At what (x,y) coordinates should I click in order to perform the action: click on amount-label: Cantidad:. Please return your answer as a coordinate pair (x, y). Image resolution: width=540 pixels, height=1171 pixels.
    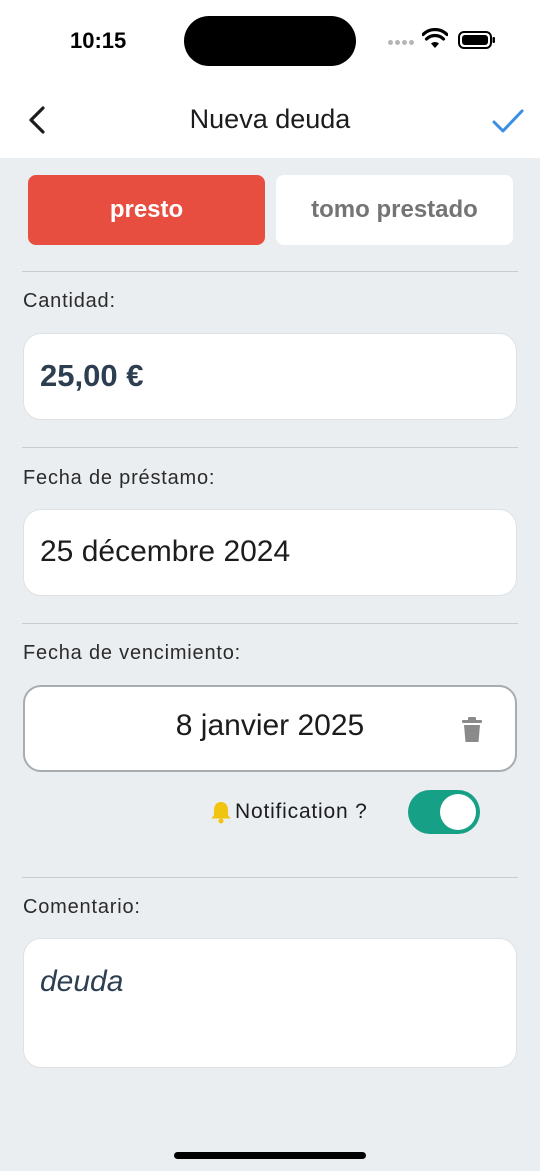
    Looking at the image, I should click on (69, 301).